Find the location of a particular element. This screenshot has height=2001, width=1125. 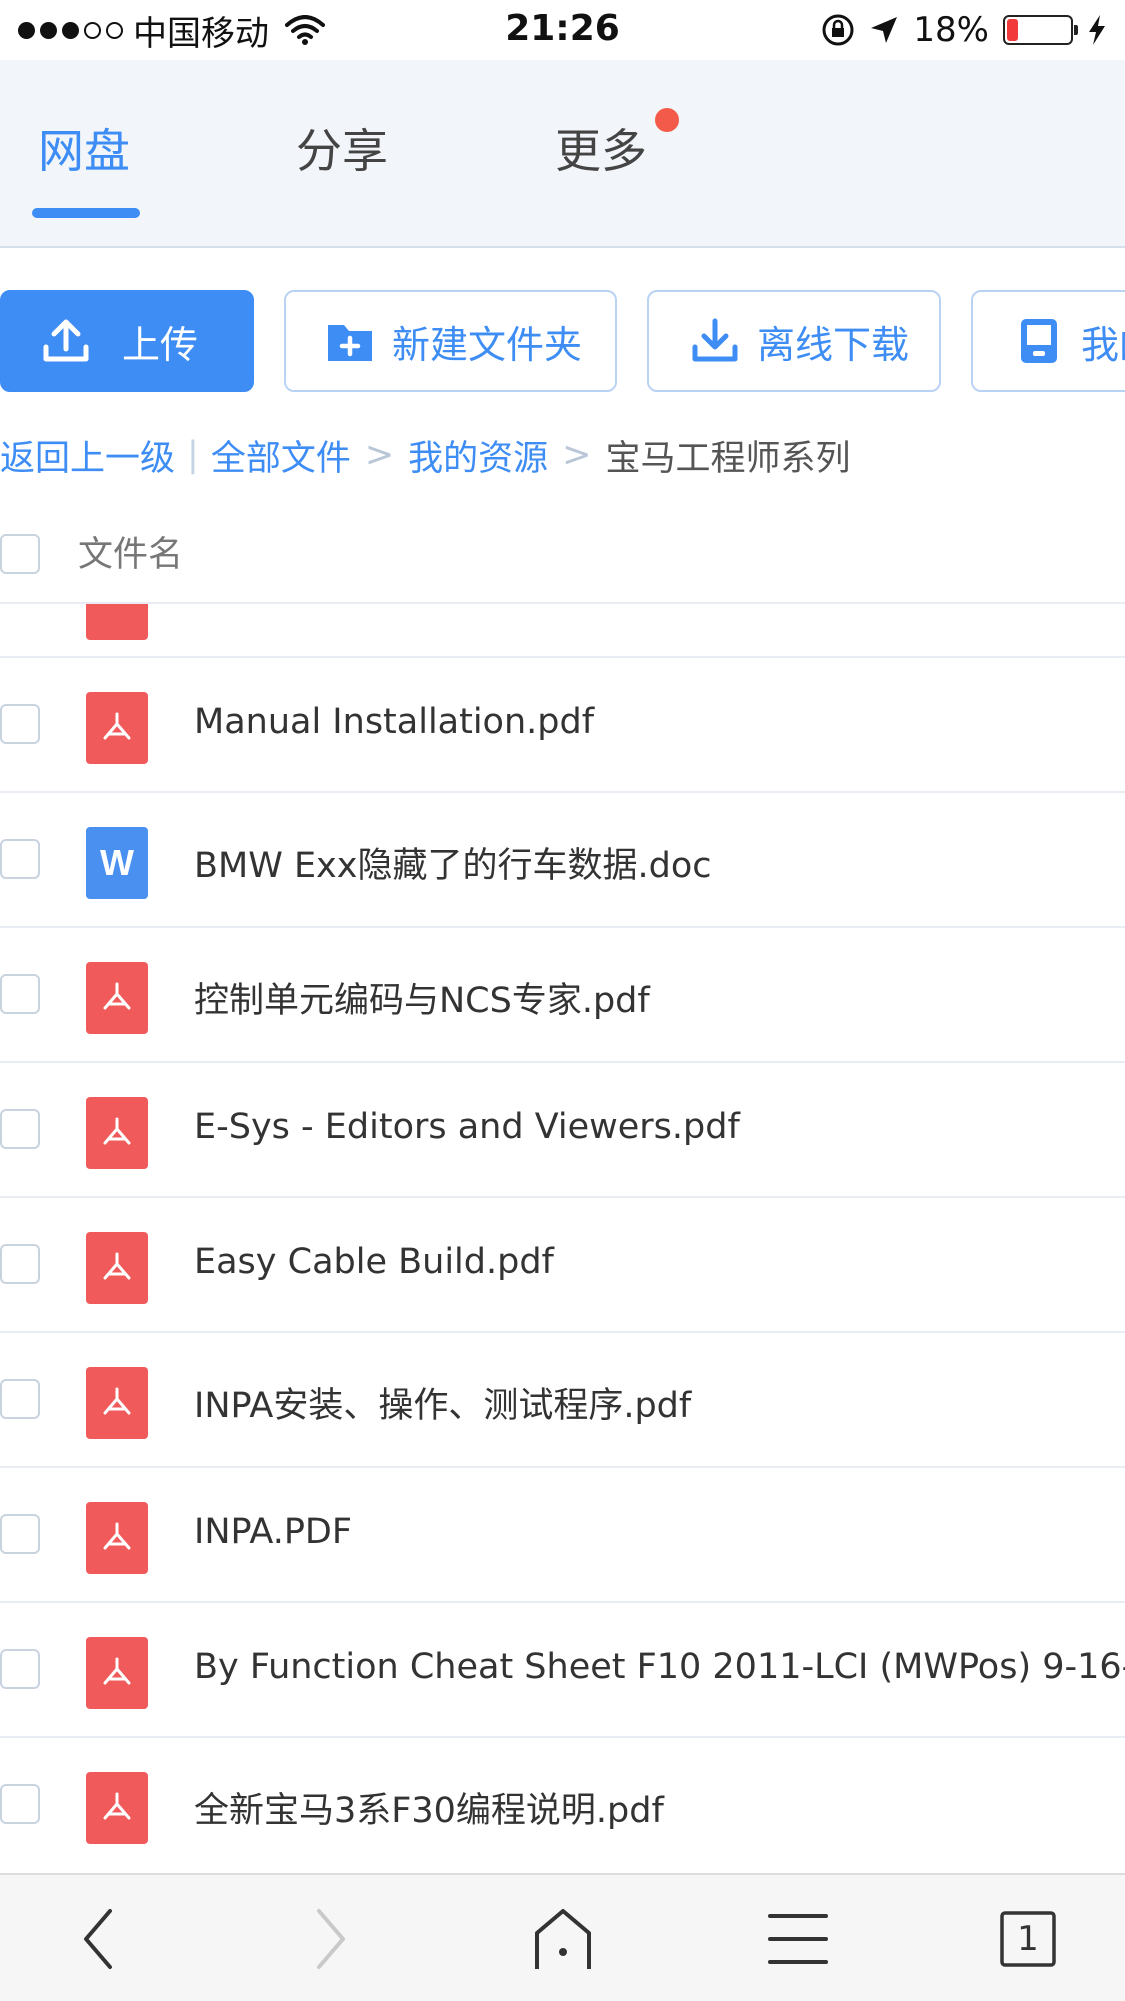

breadcrumb: 返回上一级 | 全部文件 > 我的资源 > 宝马工程师系列 is located at coordinates (425, 455).